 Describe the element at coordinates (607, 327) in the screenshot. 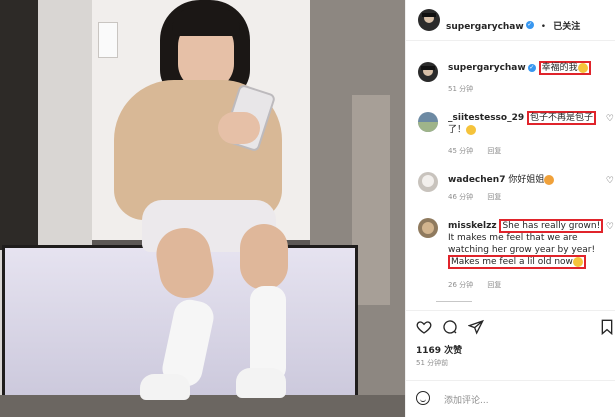

I see `bookmark-icon` at that location.